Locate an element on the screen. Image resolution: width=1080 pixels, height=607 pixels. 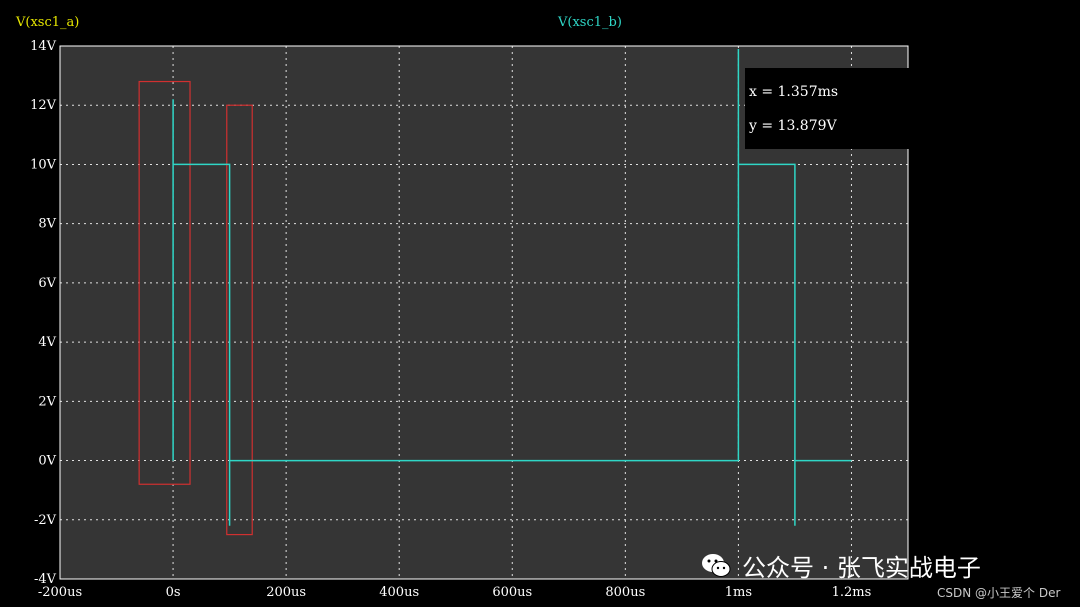
y-tick-label: 0V is located at coordinates (47, 461).